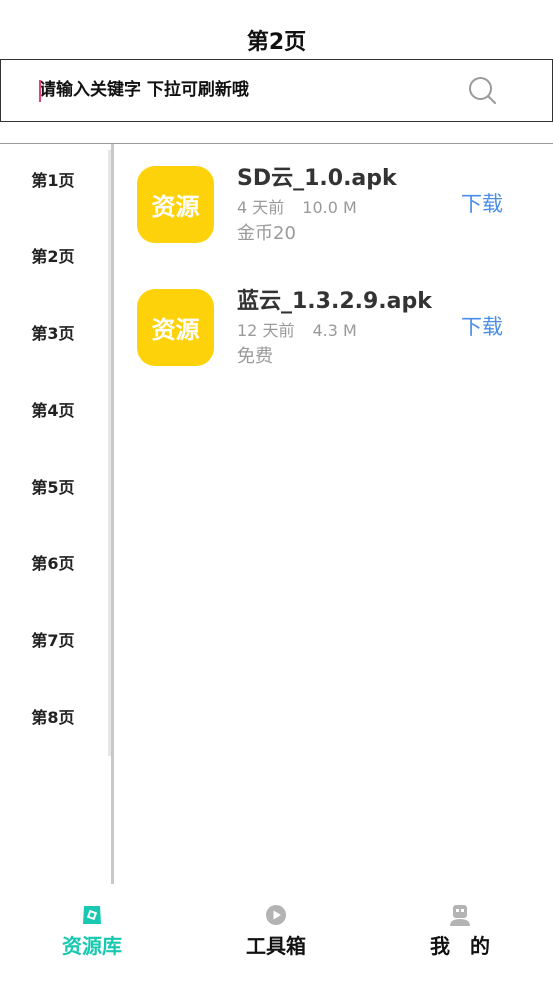  Describe the element at coordinates (276, 946) in the screenshot. I see `tab-label: 工具箱` at that location.